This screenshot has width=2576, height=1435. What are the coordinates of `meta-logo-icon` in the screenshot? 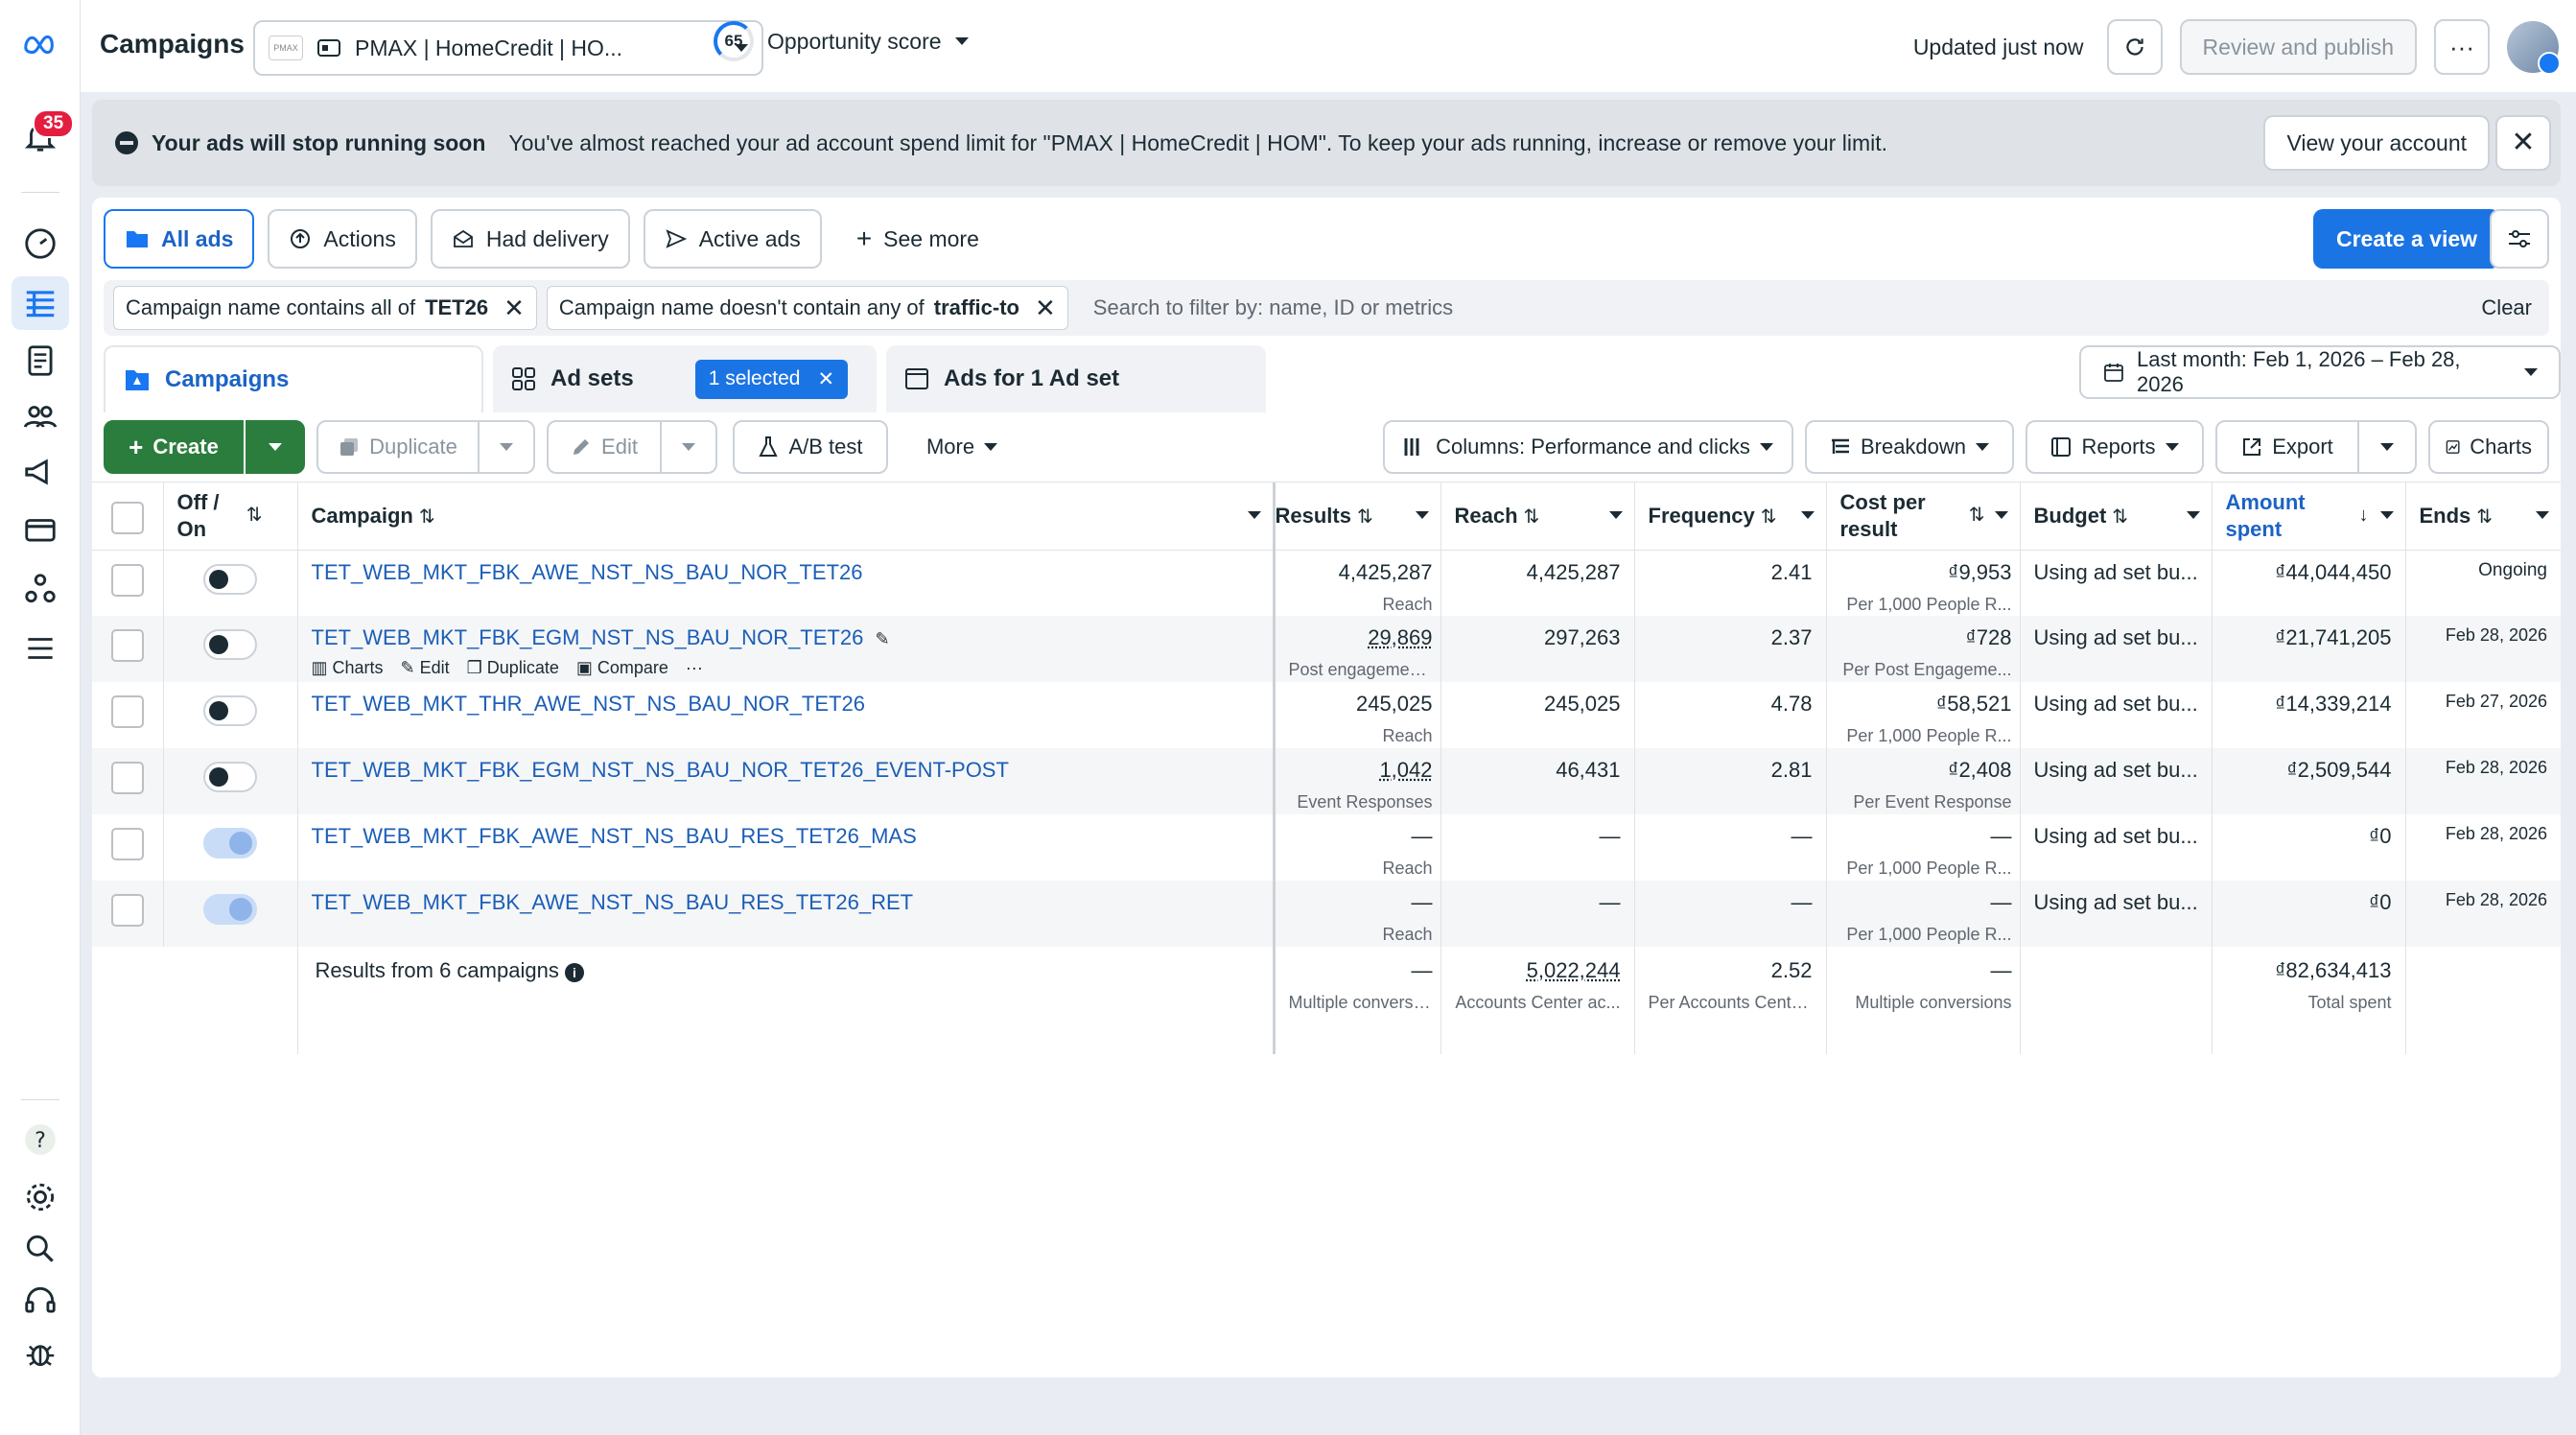 It's located at (40, 44).